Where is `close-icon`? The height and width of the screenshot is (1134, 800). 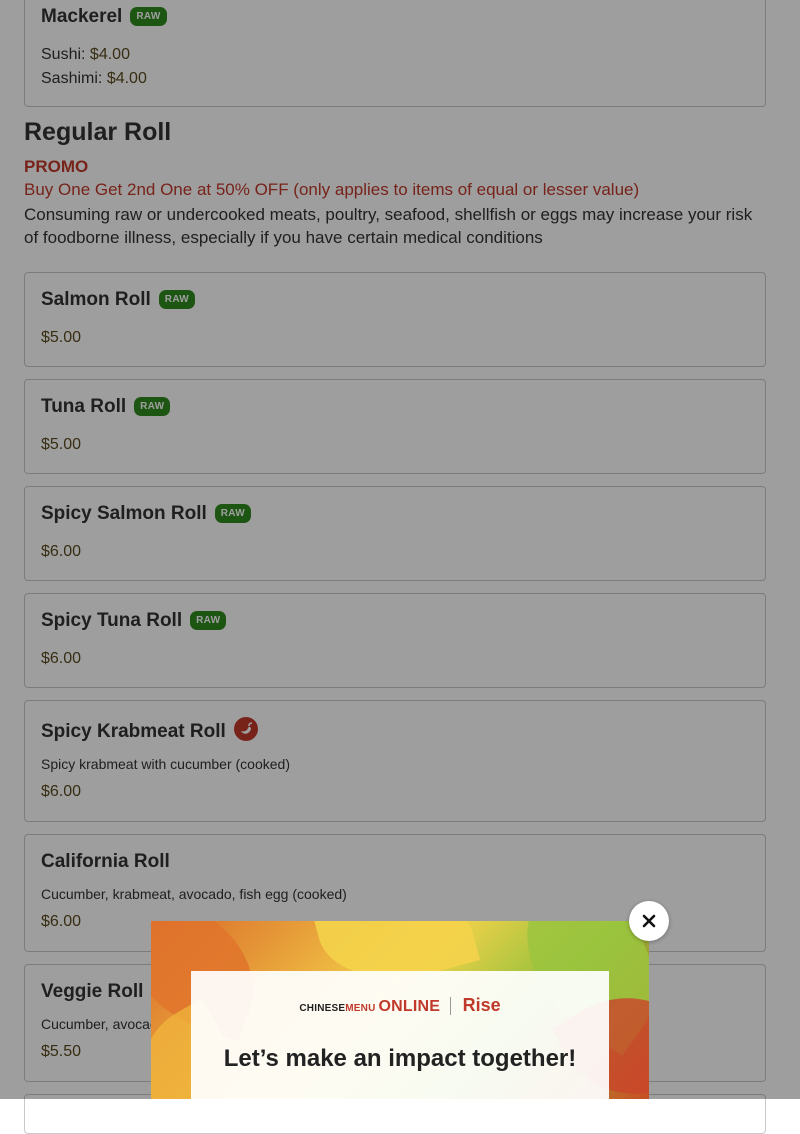
close-icon is located at coordinates (649, 921).